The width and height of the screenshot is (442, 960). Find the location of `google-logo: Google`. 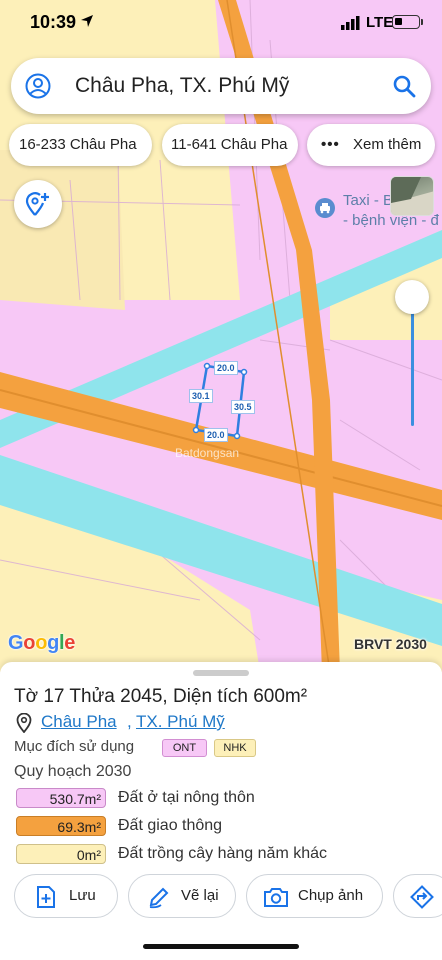

google-logo: Google is located at coordinates (42, 643).